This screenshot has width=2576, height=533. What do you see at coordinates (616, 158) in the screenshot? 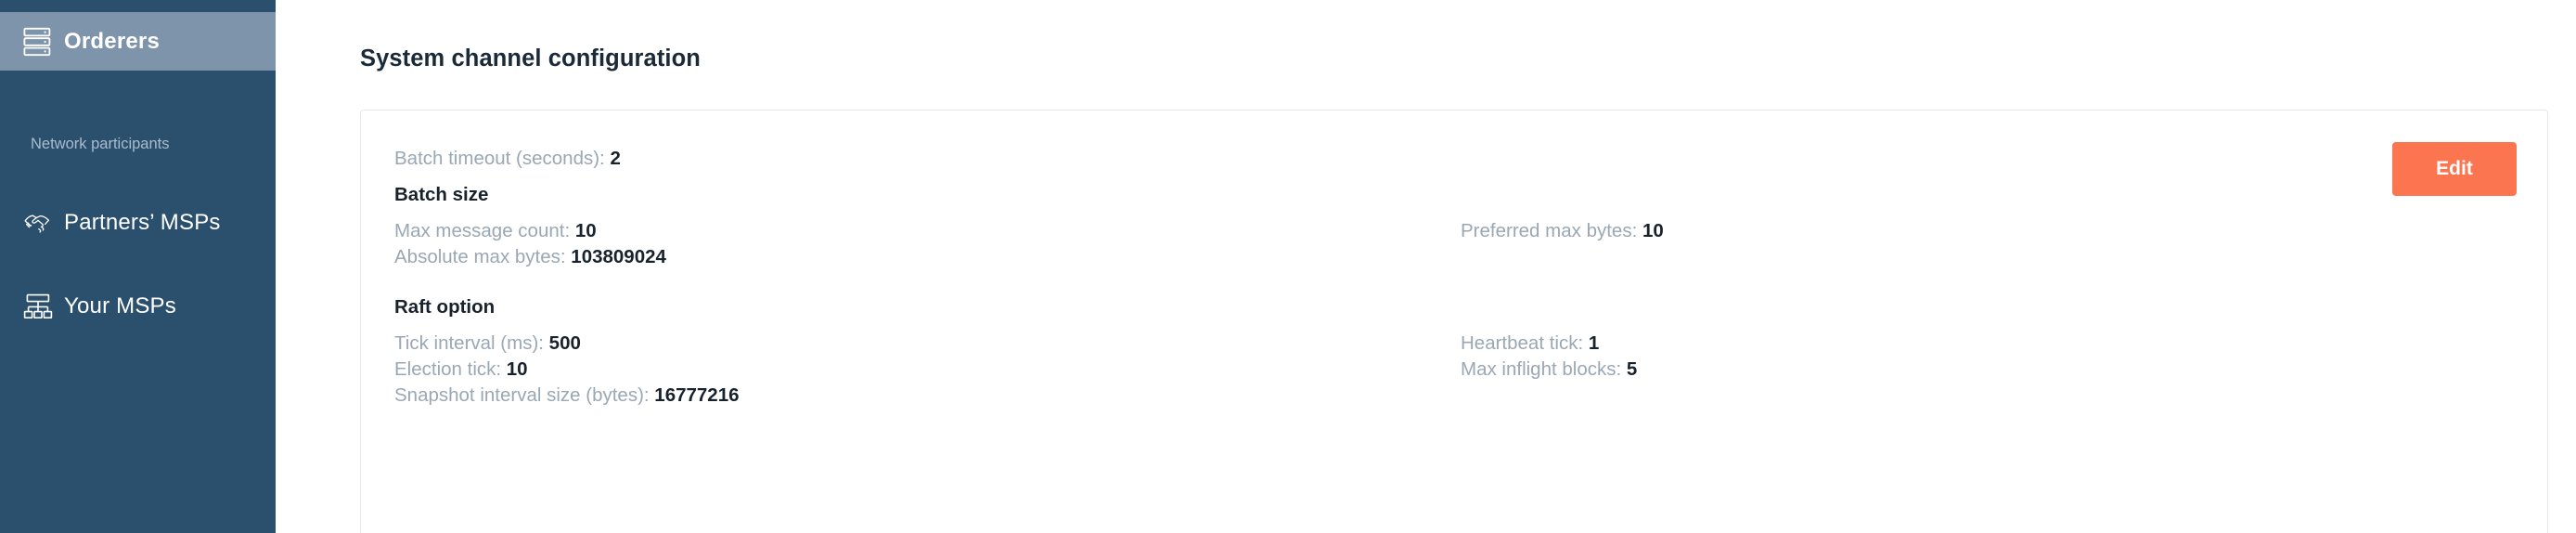
I see `field-batch-timeout-value: 2` at bounding box center [616, 158].